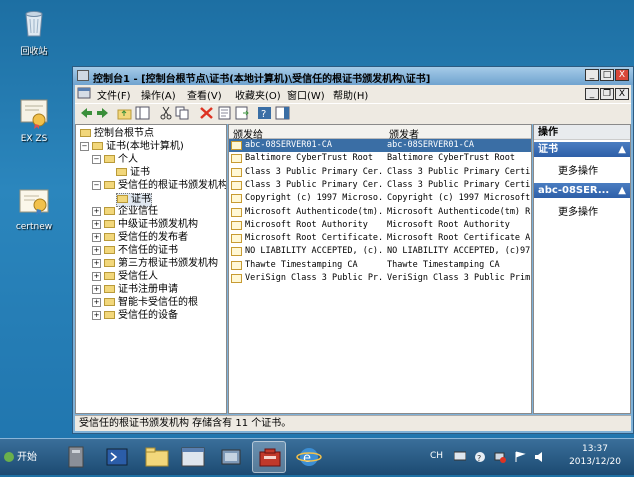 The width and height of the screenshot is (634, 477). What do you see at coordinates (264, 113) in the screenshot?
I see `help-icon: ?` at bounding box center [264, 113].